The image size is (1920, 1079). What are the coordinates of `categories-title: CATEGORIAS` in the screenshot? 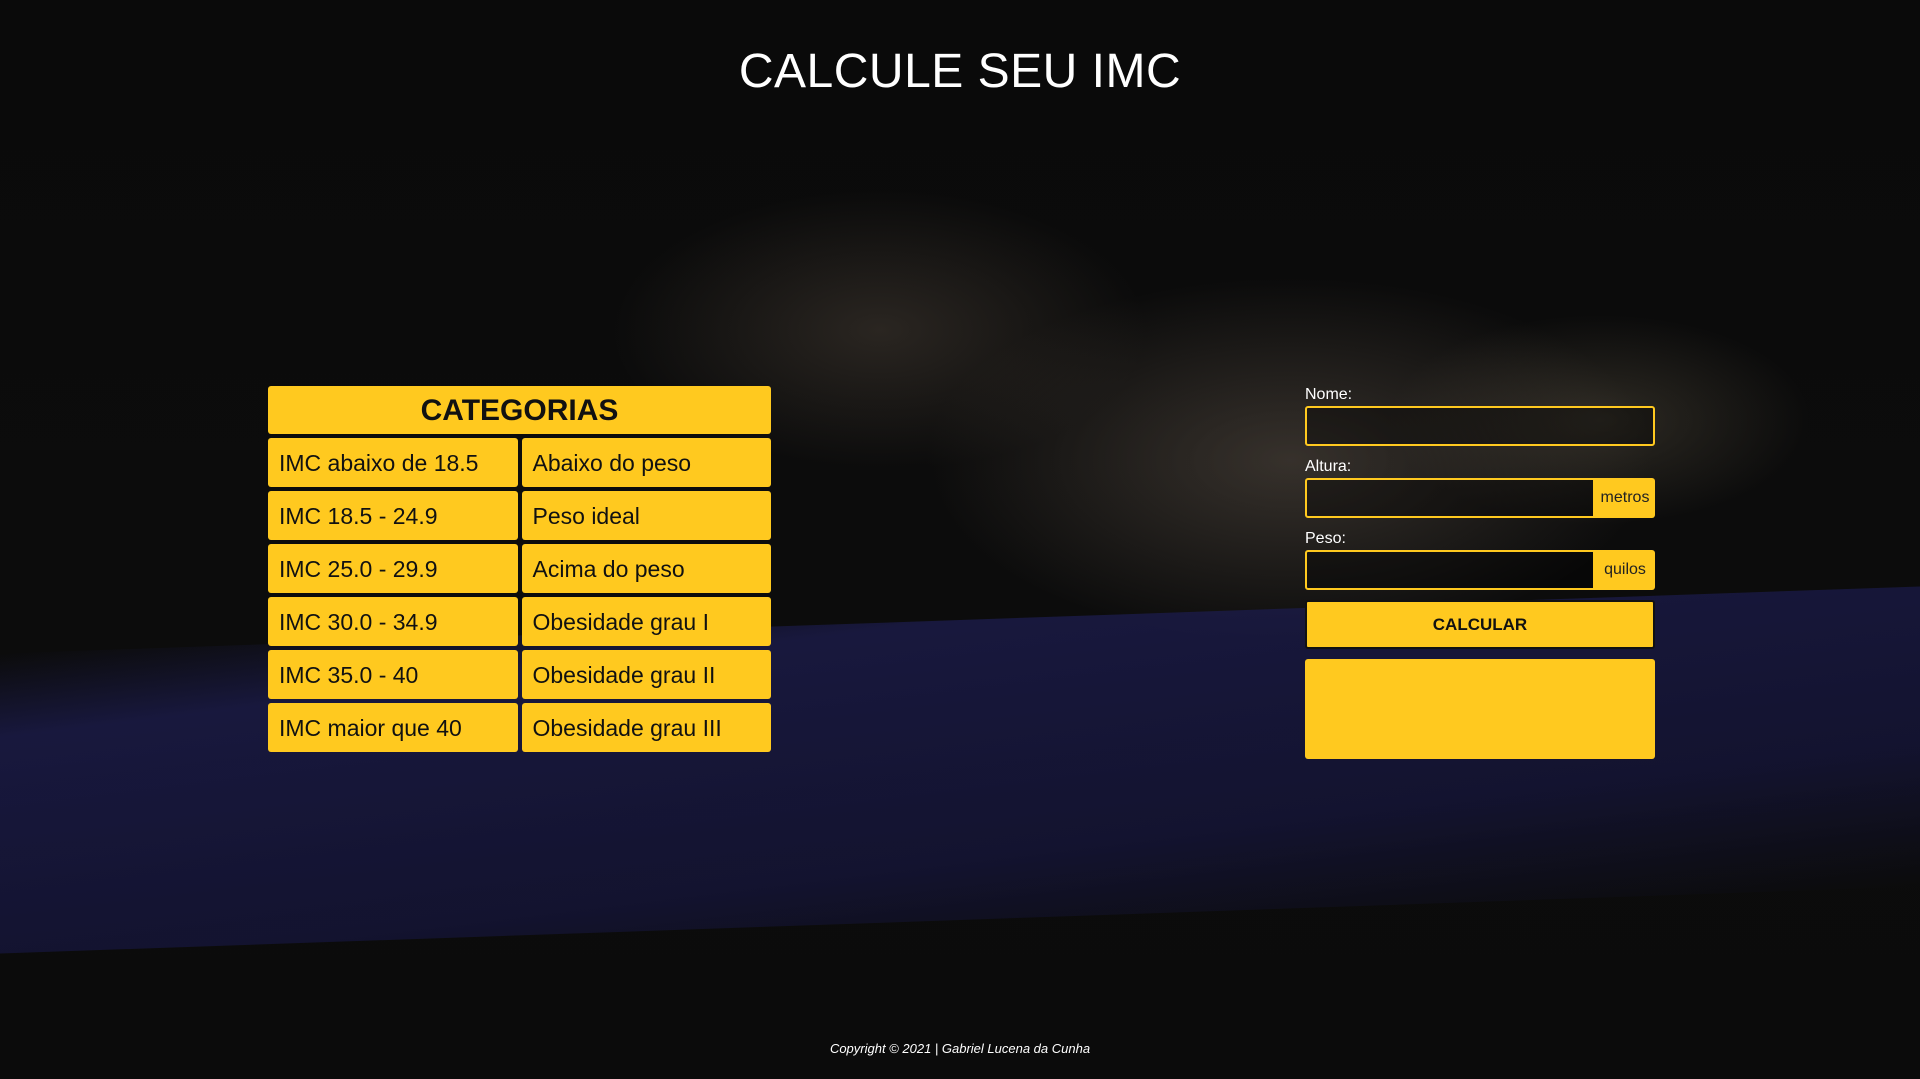 It's located at (519, 410).